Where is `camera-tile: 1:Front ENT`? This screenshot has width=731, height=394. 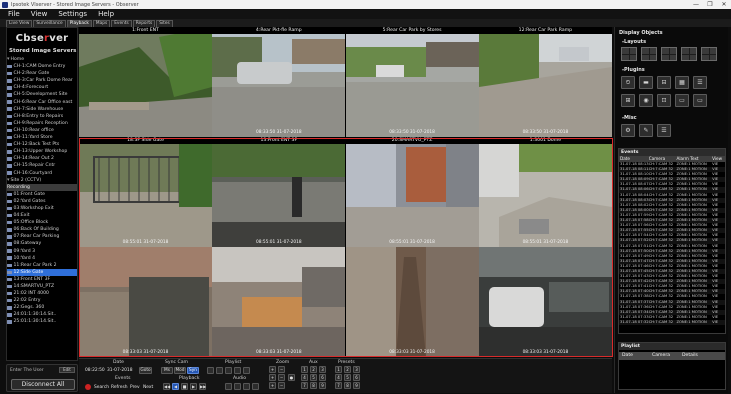
camera-tile: 1:Front ENT is located at coordinates (145, 82).